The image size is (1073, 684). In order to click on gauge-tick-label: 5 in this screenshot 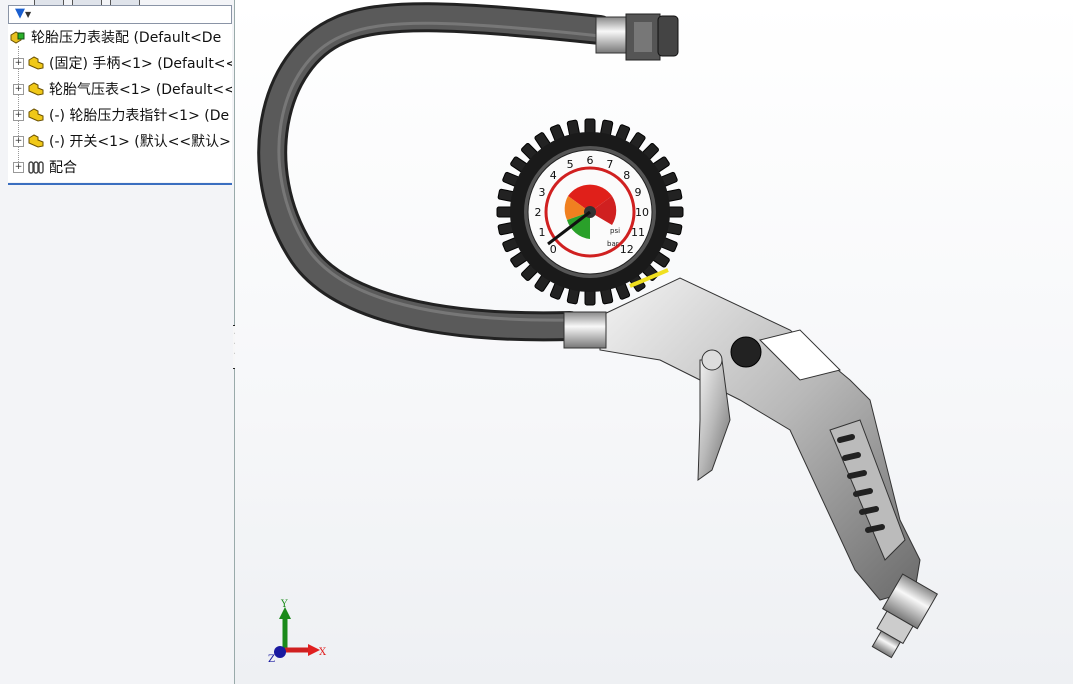, I will do `click(570, 164)`.